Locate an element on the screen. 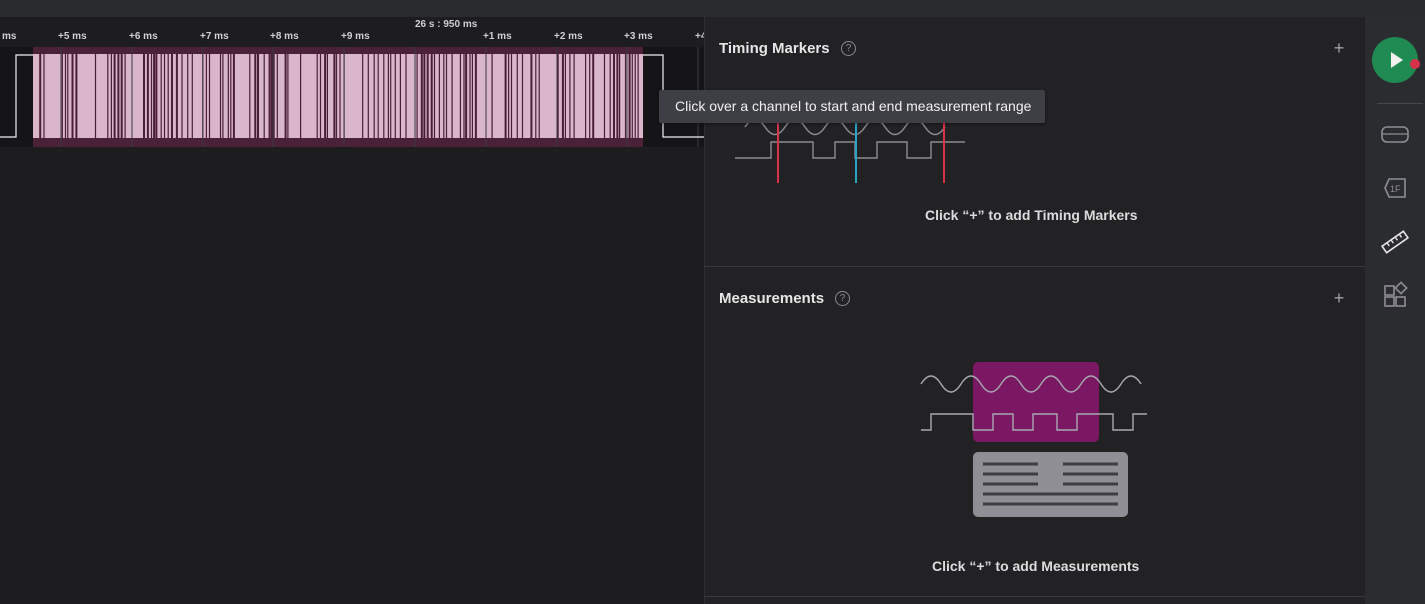 The height and width of the screenshot is (604, 1425). measurements-illustration is located at coordinates (1033, 439).